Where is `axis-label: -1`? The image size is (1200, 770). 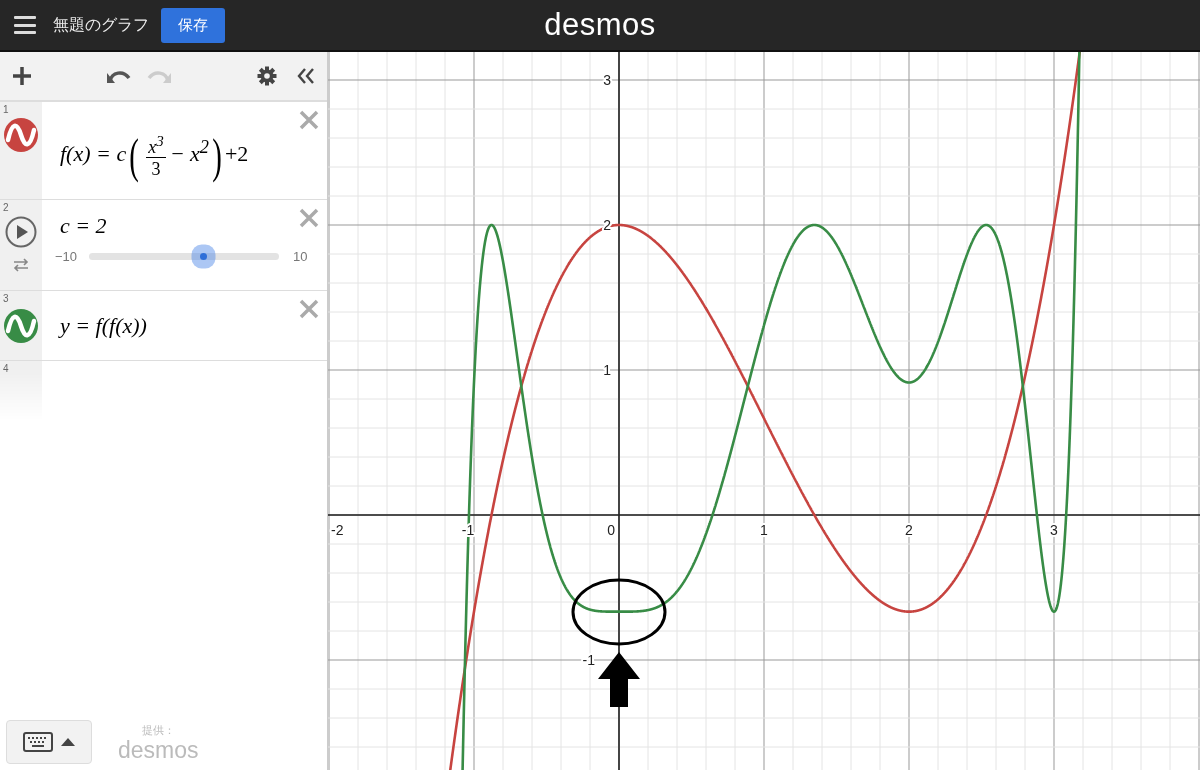
axis-label: -1 is located at coordinates (588, 660).